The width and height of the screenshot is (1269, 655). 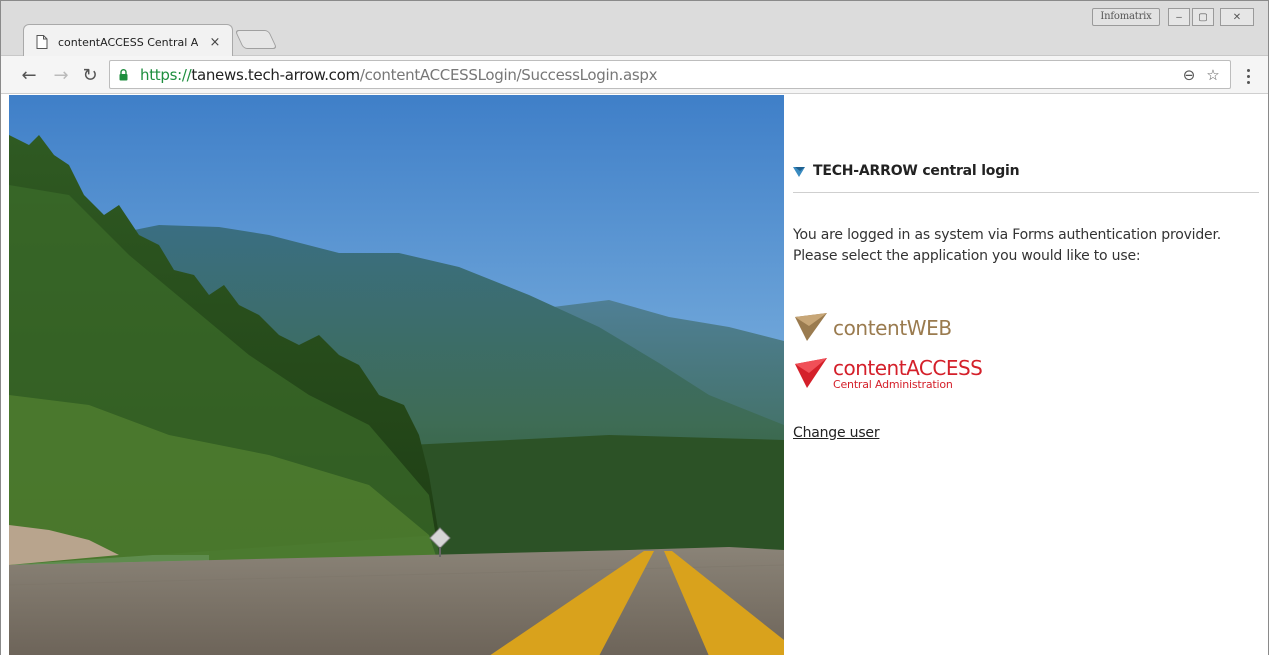 I want to click on arrow-logo-icon, so click(x=799, y=172).